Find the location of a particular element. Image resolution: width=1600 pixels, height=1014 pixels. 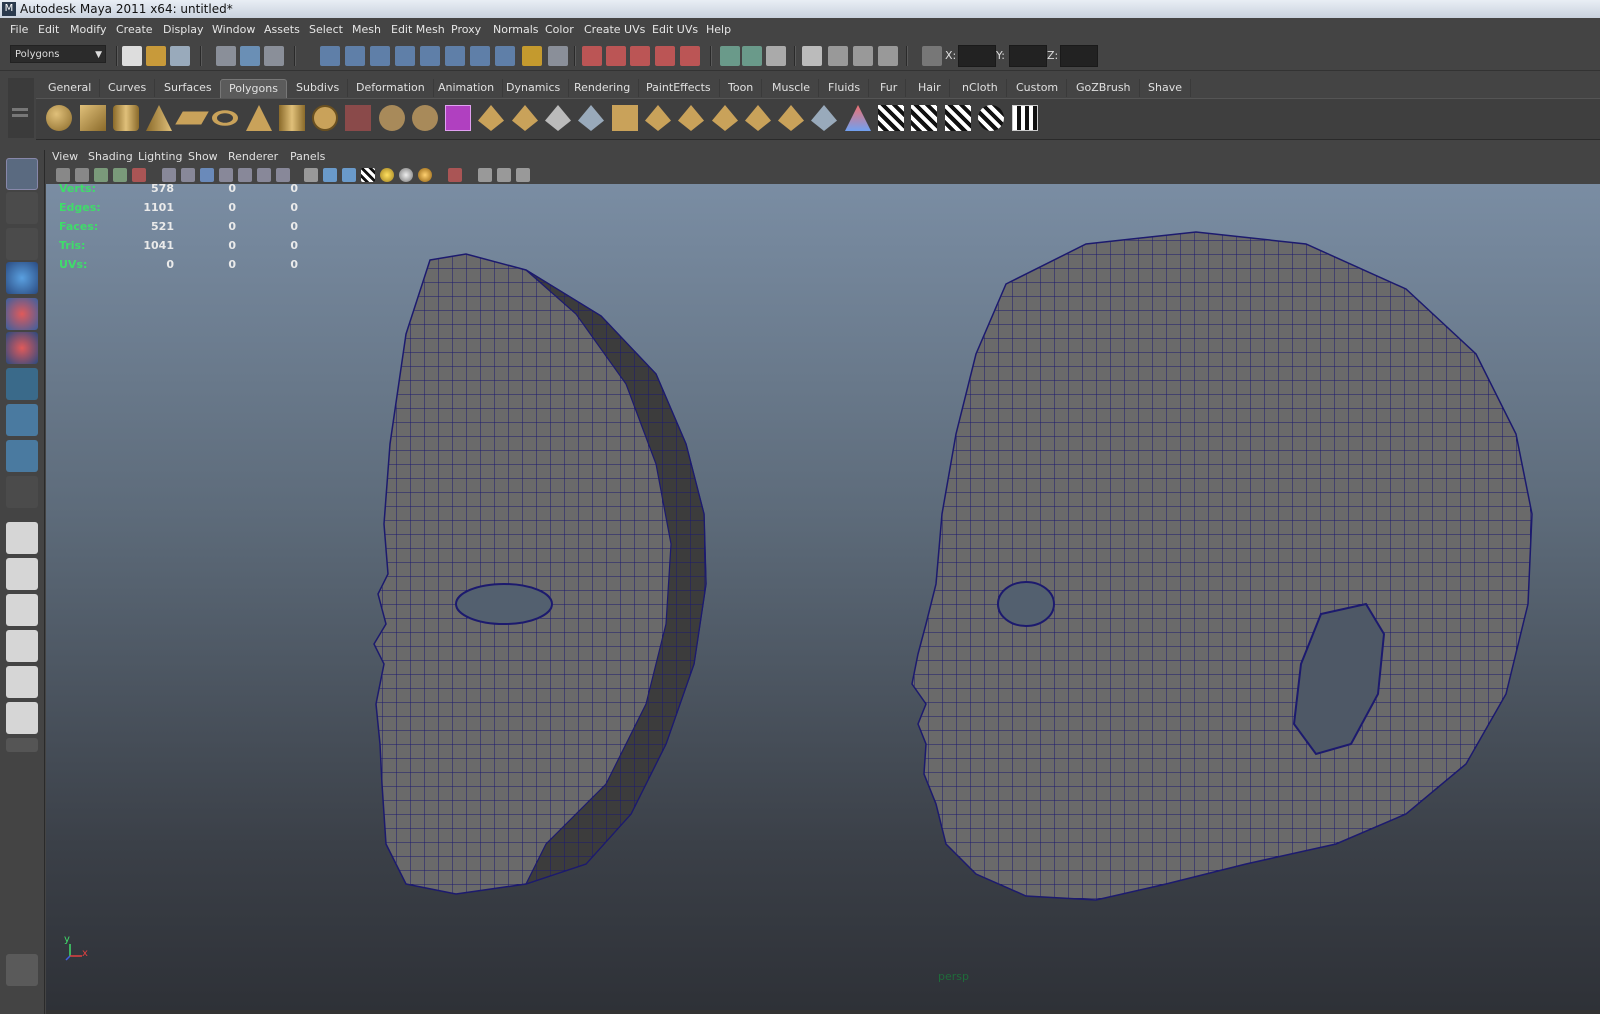

x-input is located at coordinates (977, 56).